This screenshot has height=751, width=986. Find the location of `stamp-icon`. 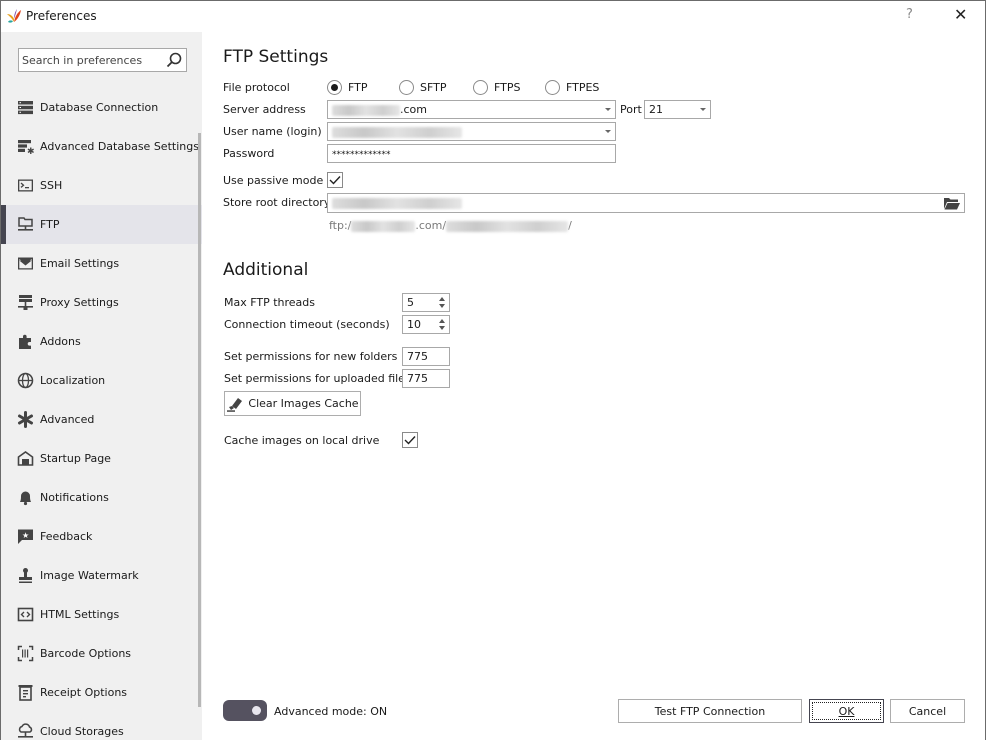

stamp-icon is located at coordinates (25, 575).